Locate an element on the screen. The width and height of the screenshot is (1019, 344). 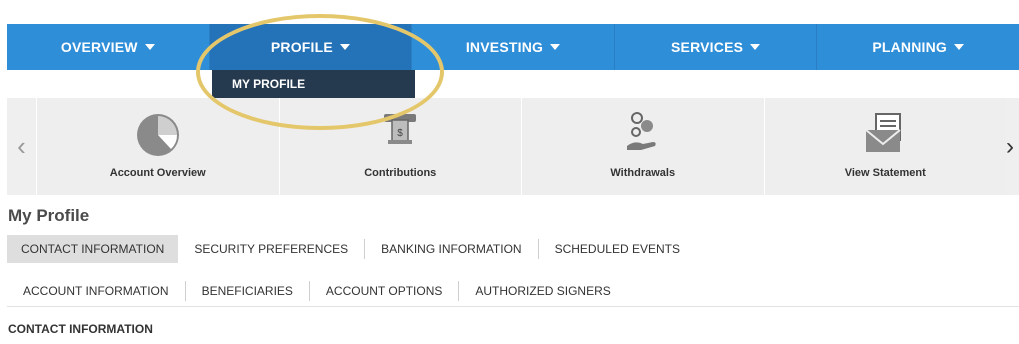
tab-account-options: ACCOUNT OPTIONS is located at coordinates (385, 291).